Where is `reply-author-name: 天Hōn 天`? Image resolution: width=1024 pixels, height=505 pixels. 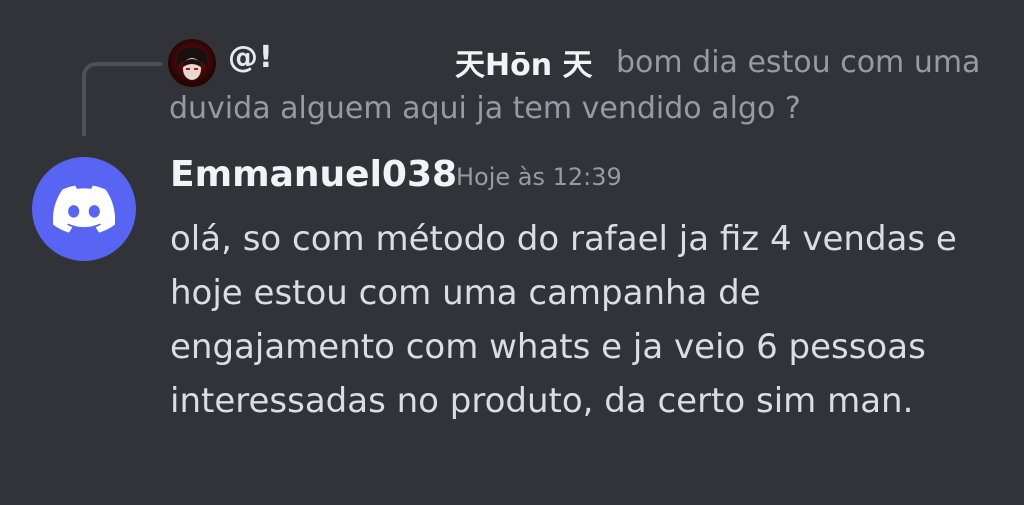
reply-author-name: 天Hōn 天 is located at coordinates (524, 62).